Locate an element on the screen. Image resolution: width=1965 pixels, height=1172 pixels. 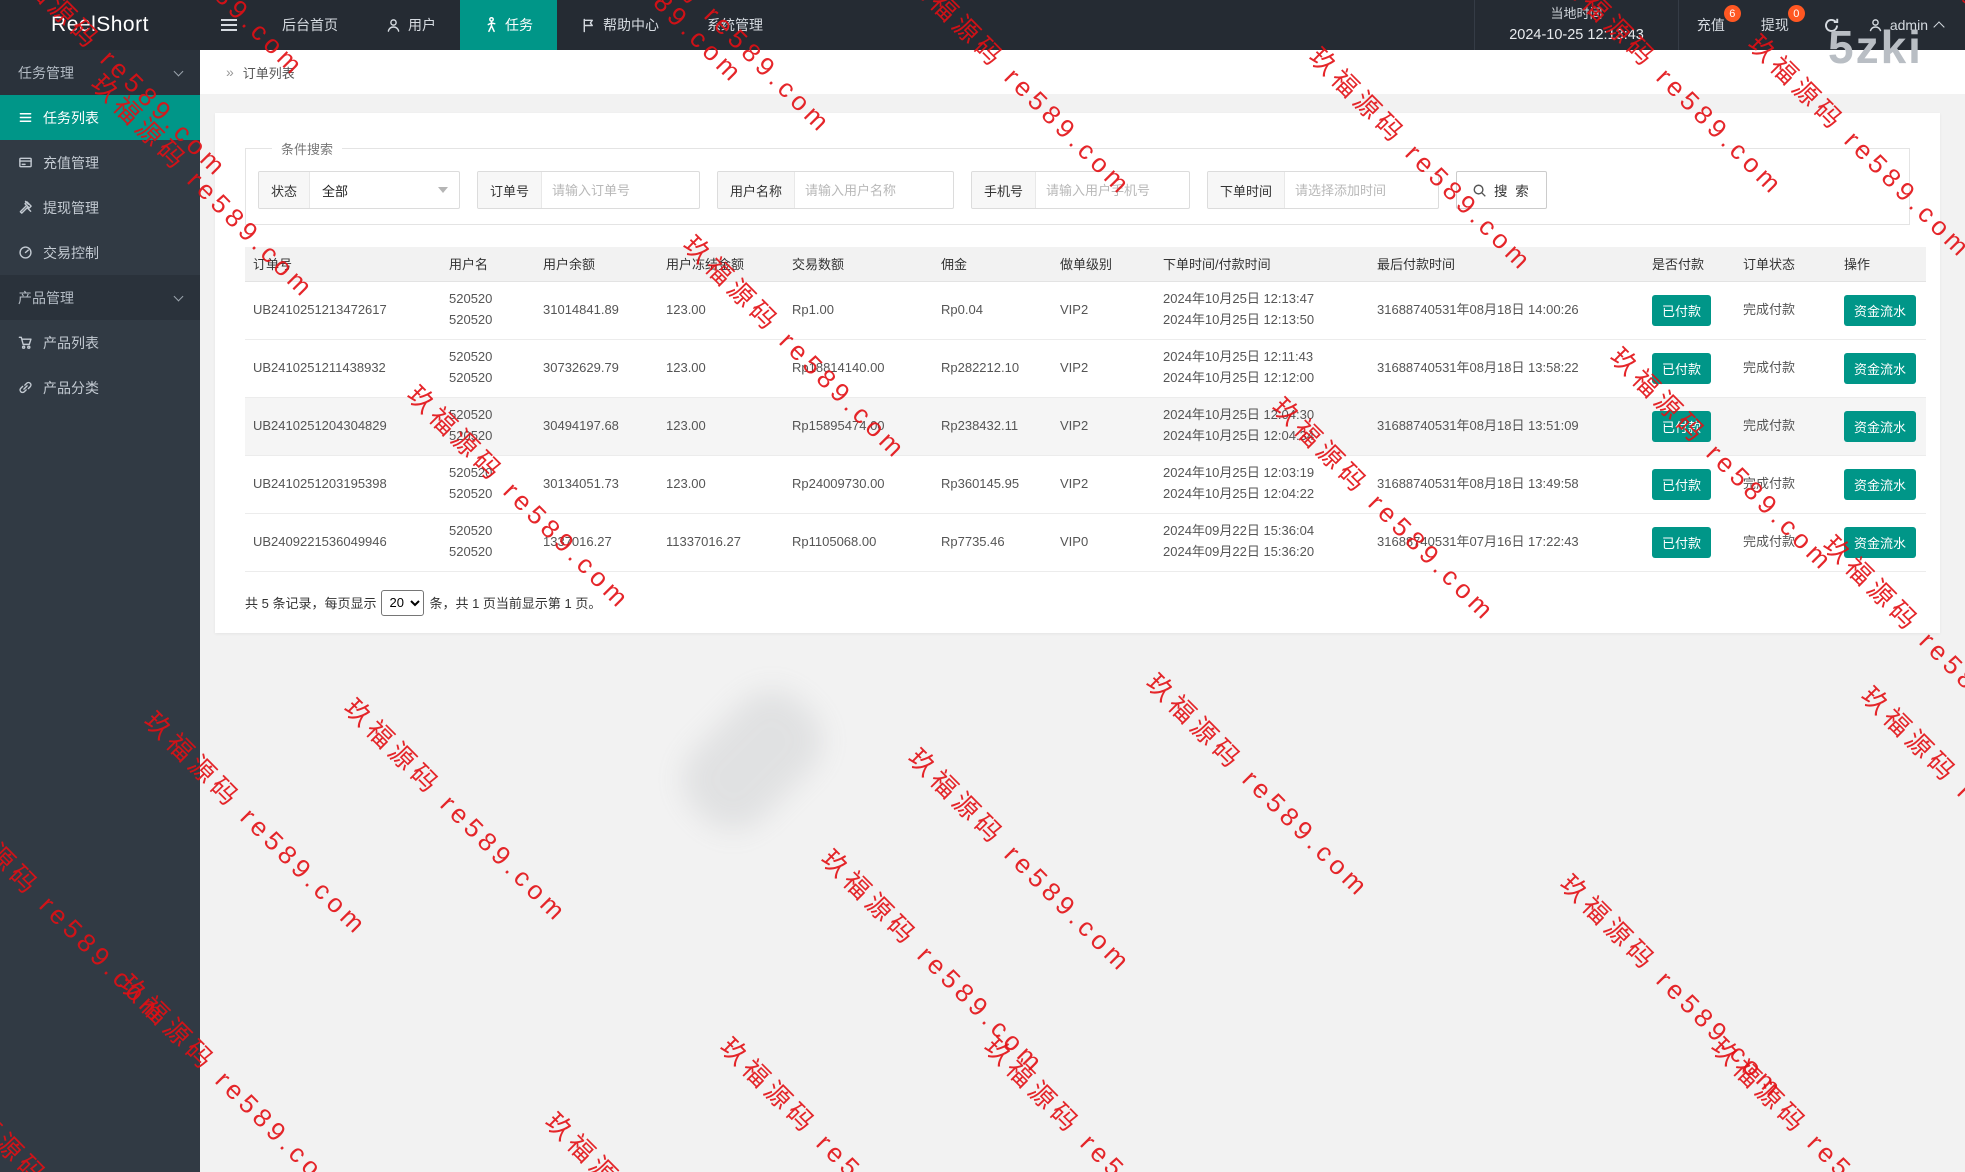
cell-commission: Rp360145.95 is located at coordinates (992, 484).